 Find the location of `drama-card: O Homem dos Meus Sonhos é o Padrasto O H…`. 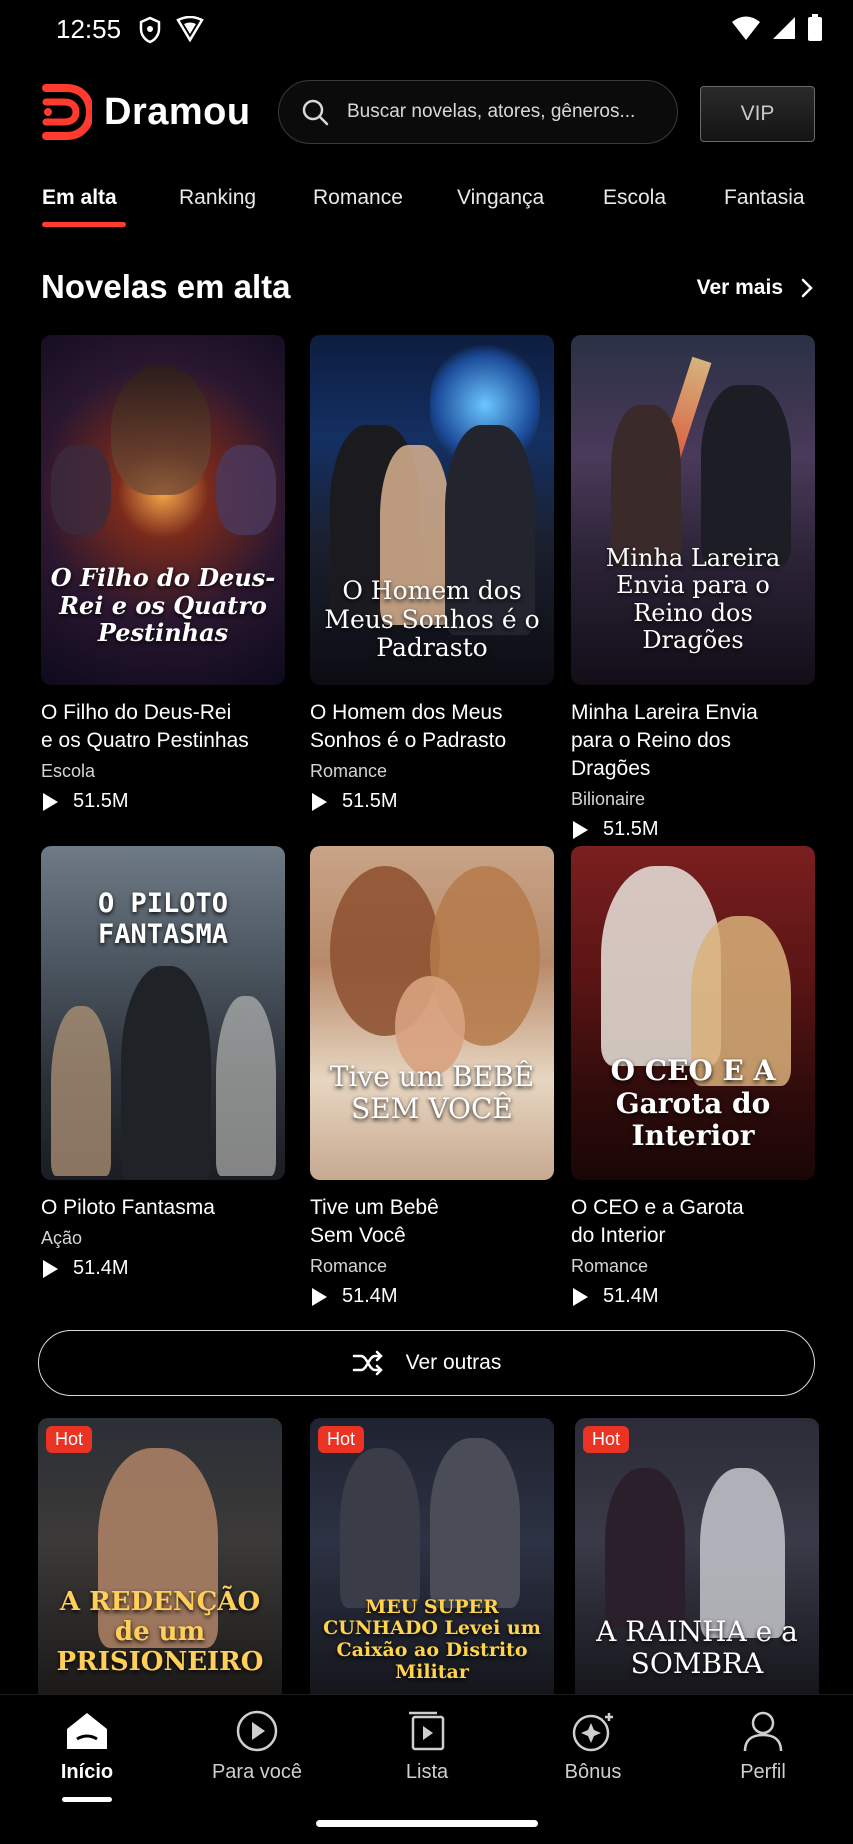

drama-card: O Homem dos Meus Sonhos é o Padrasto O H… is located at coordinates (432, 574).